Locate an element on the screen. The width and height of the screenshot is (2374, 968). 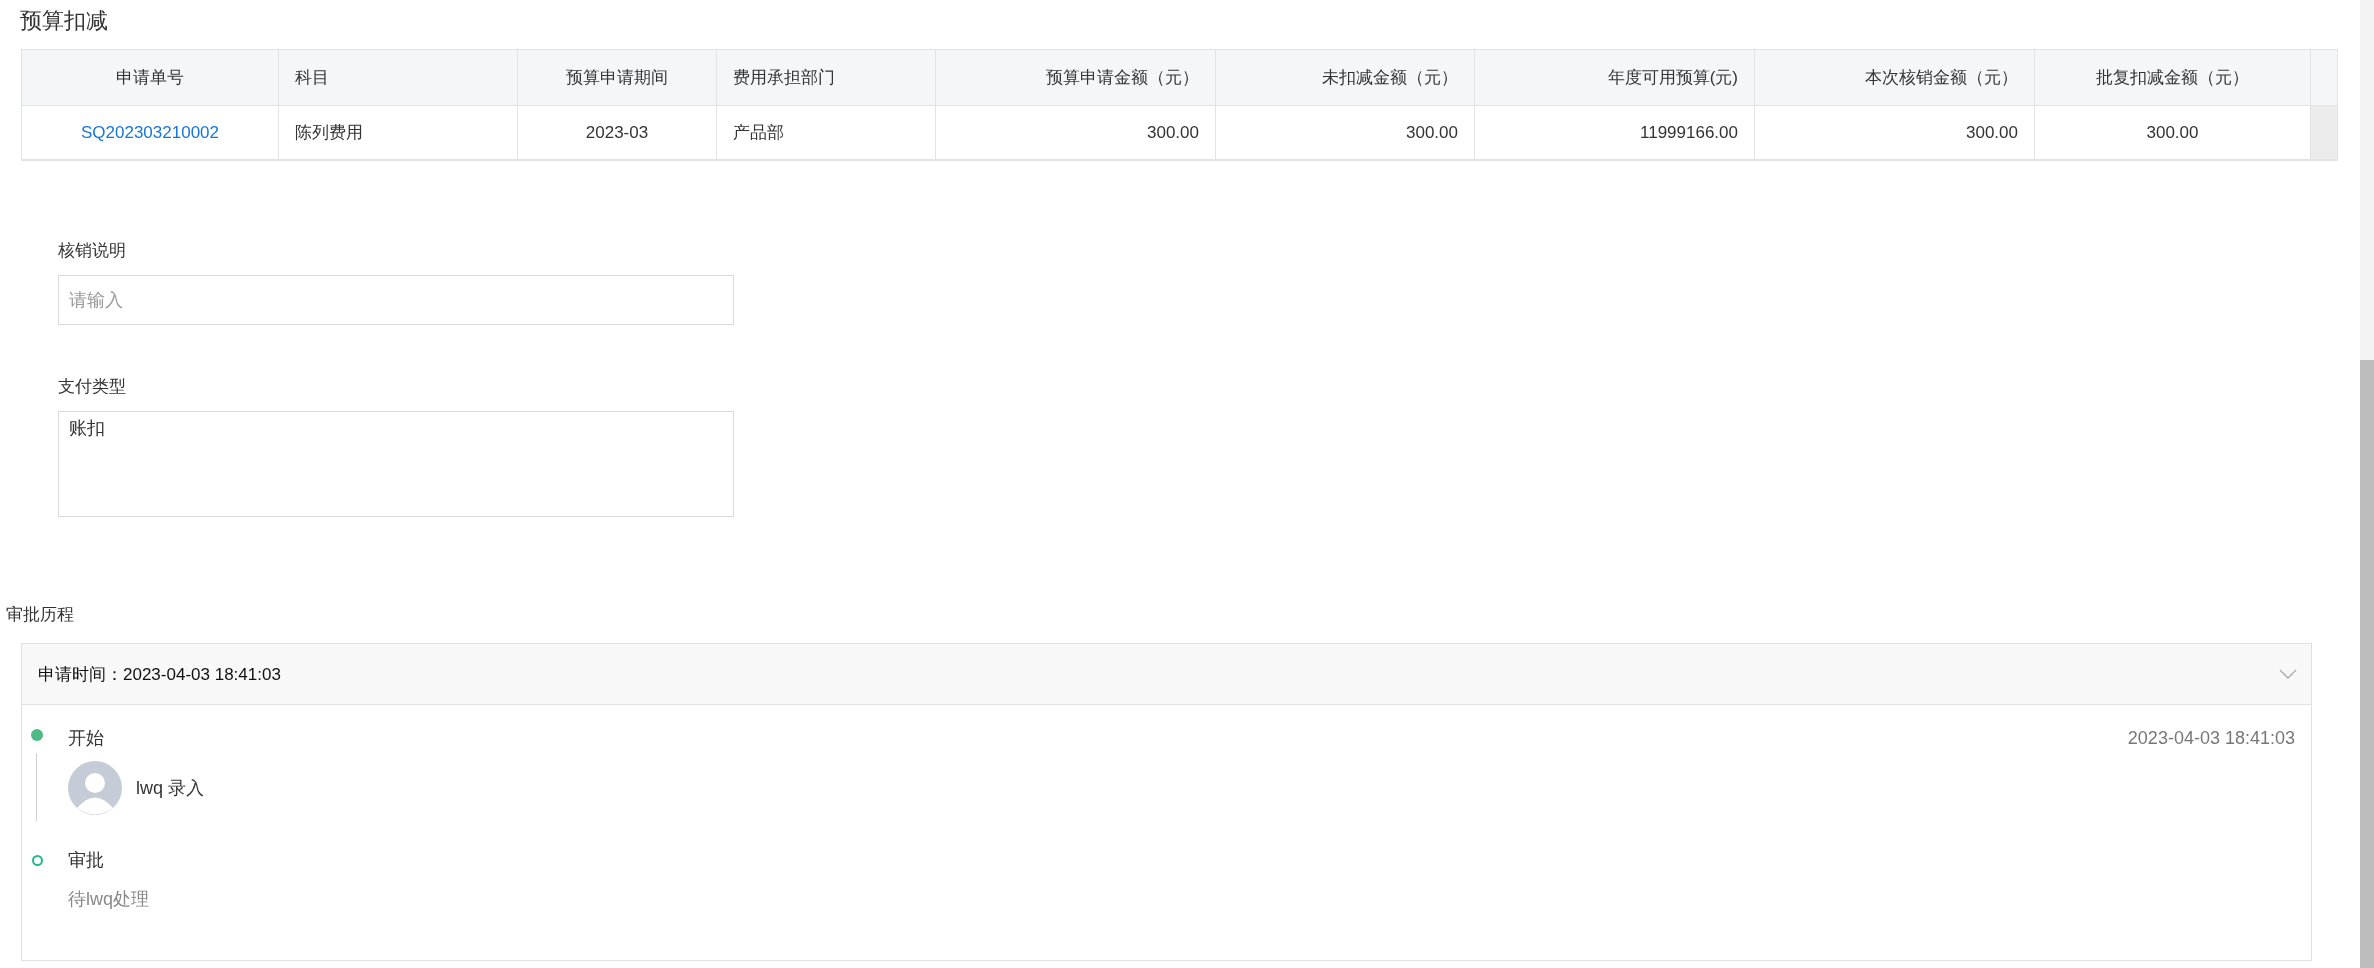
panel-header: 申请时间：2023-04-03 18:41:03 is located at coordinates (1166, 674).